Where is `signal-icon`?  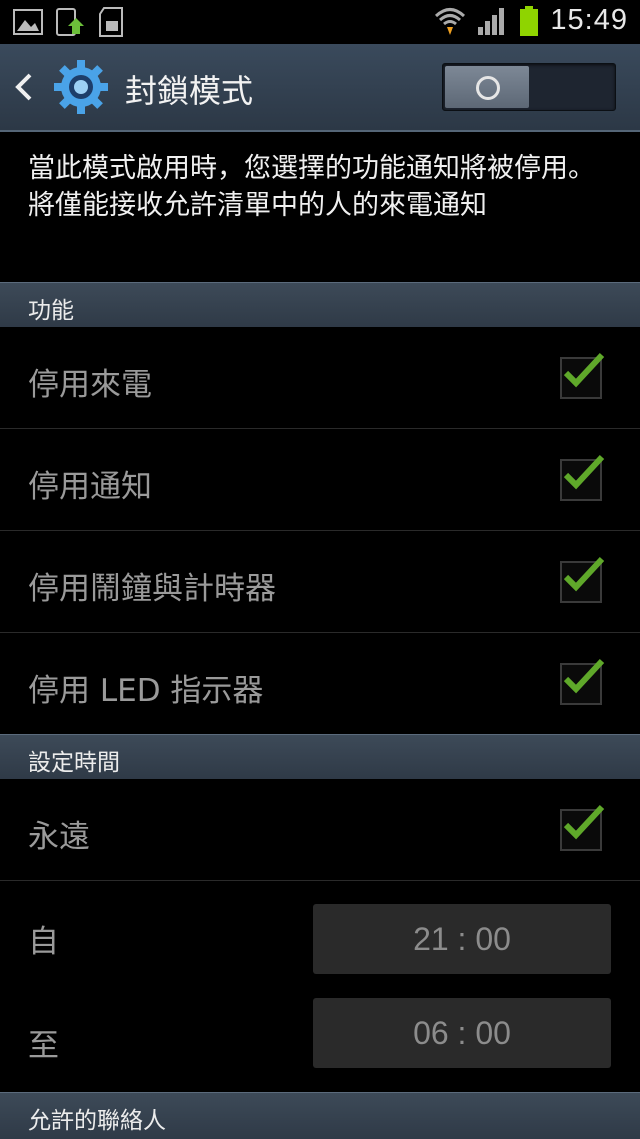
signal-icon is located at coordinates (492, 21).